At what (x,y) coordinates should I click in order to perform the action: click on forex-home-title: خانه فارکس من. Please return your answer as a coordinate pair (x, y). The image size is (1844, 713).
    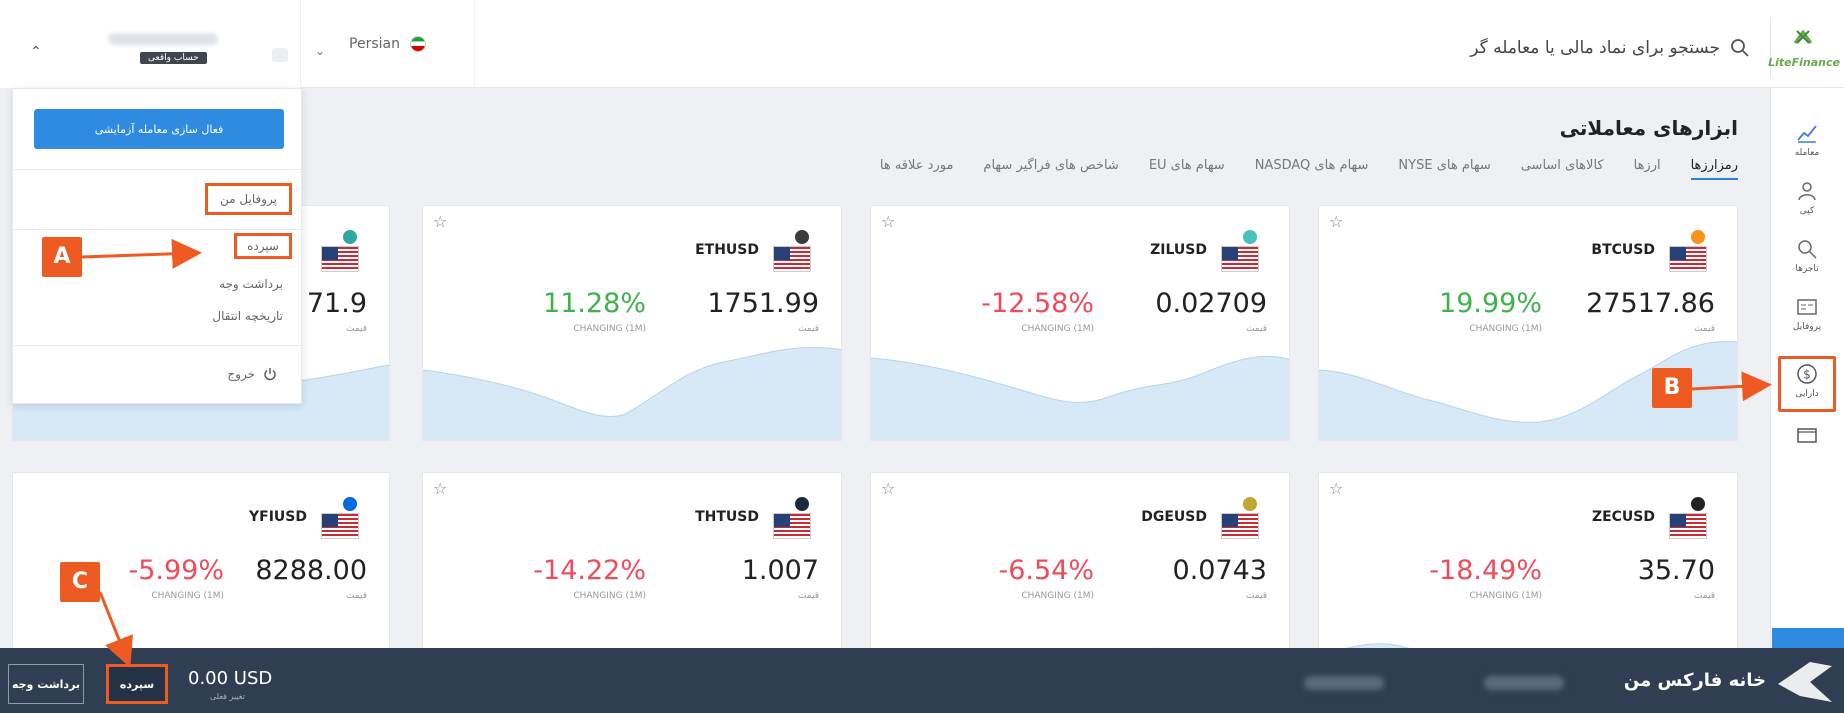
    Looking at the image, I should click on (1695, 680).